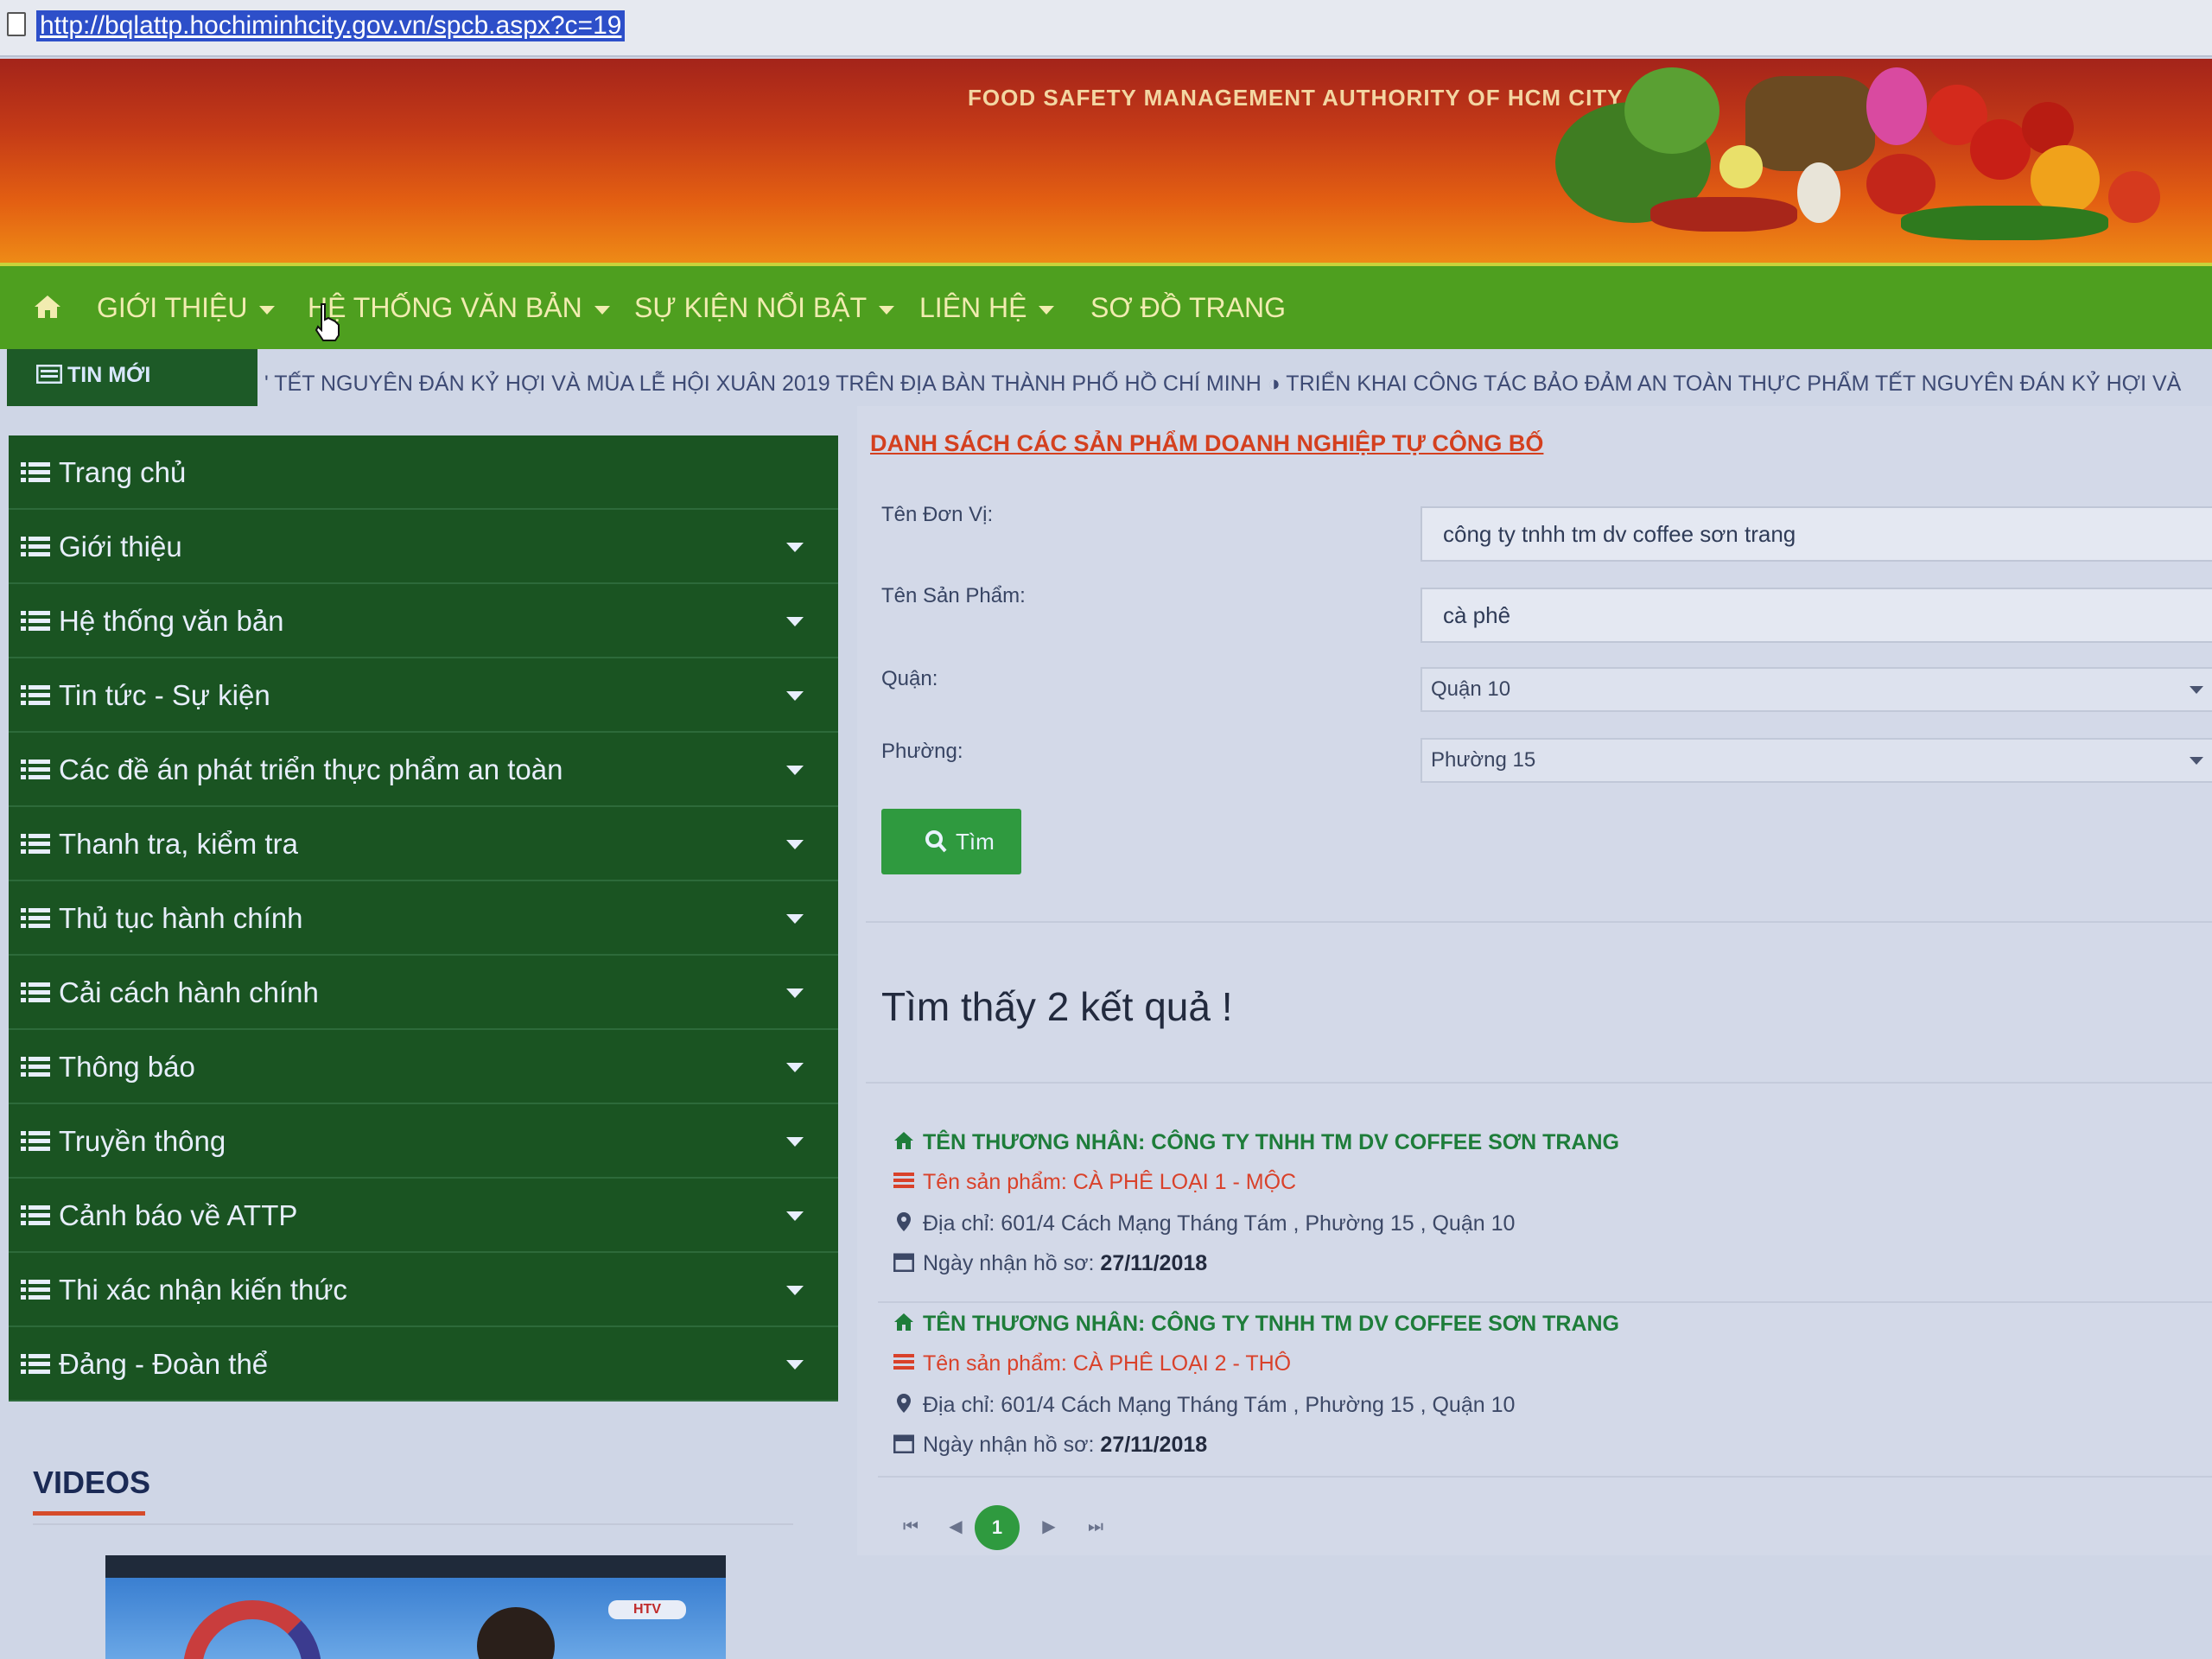  I want to click on video-thumbnail: HTV, so click(415, 1607).